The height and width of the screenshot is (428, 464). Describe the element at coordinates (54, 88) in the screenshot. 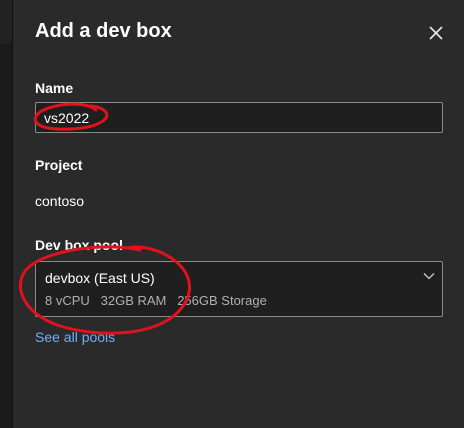

I see `name-label: Name` at that location.